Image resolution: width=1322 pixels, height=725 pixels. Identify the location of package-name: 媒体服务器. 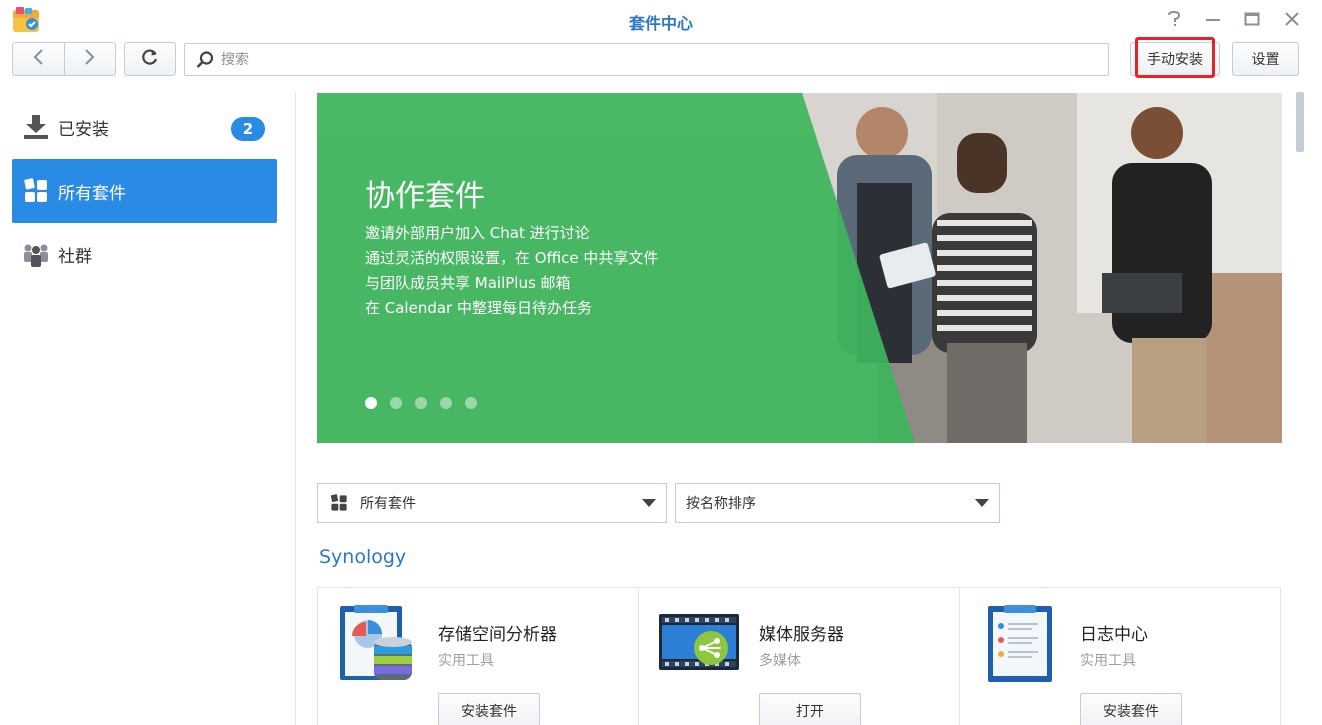
(801, 635).